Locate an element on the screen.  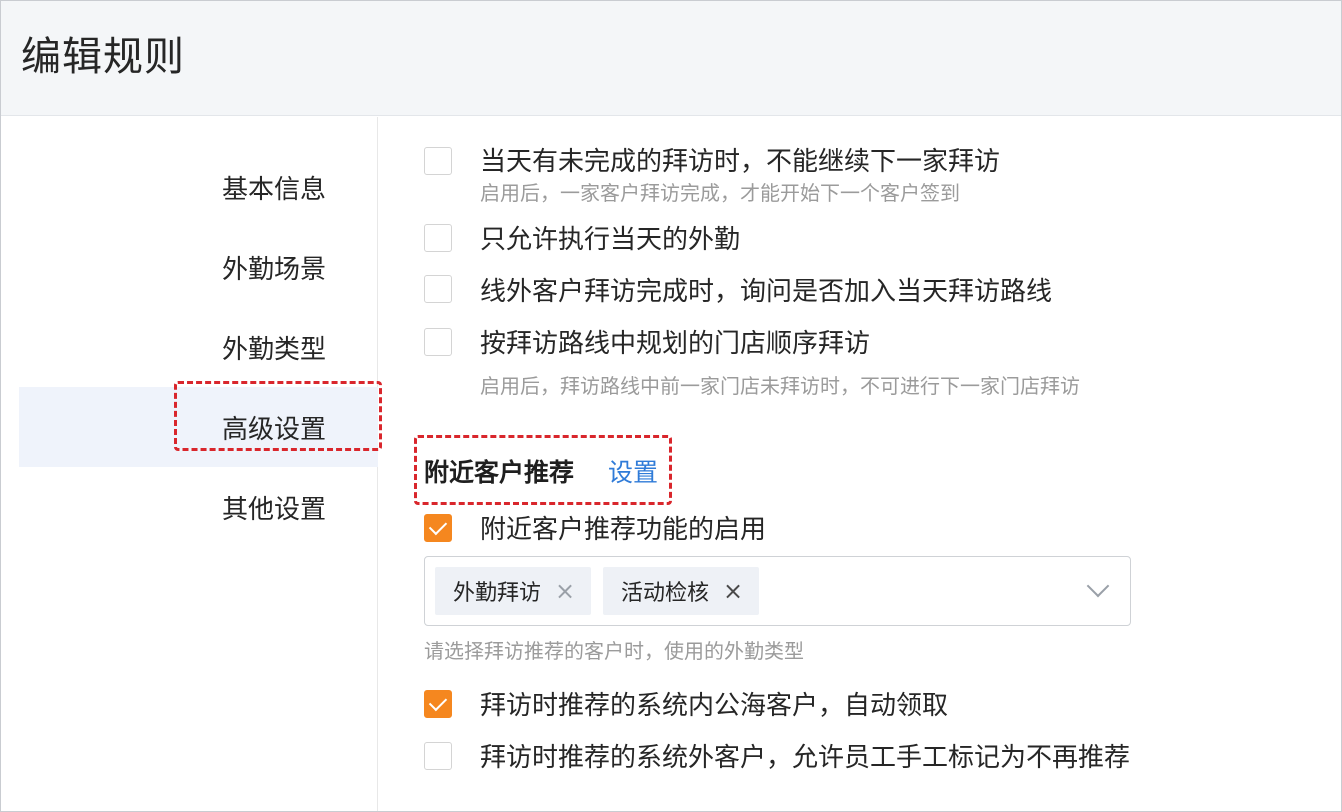
checkbox-mark-no-recommend is located at coordinates (438, 756).